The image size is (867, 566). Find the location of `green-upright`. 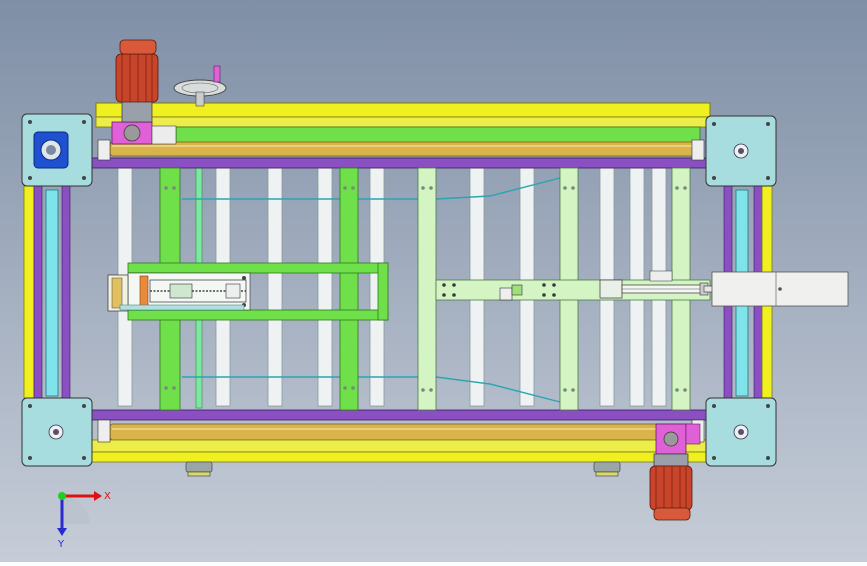

green-upright is located at coordinates (349, 289).